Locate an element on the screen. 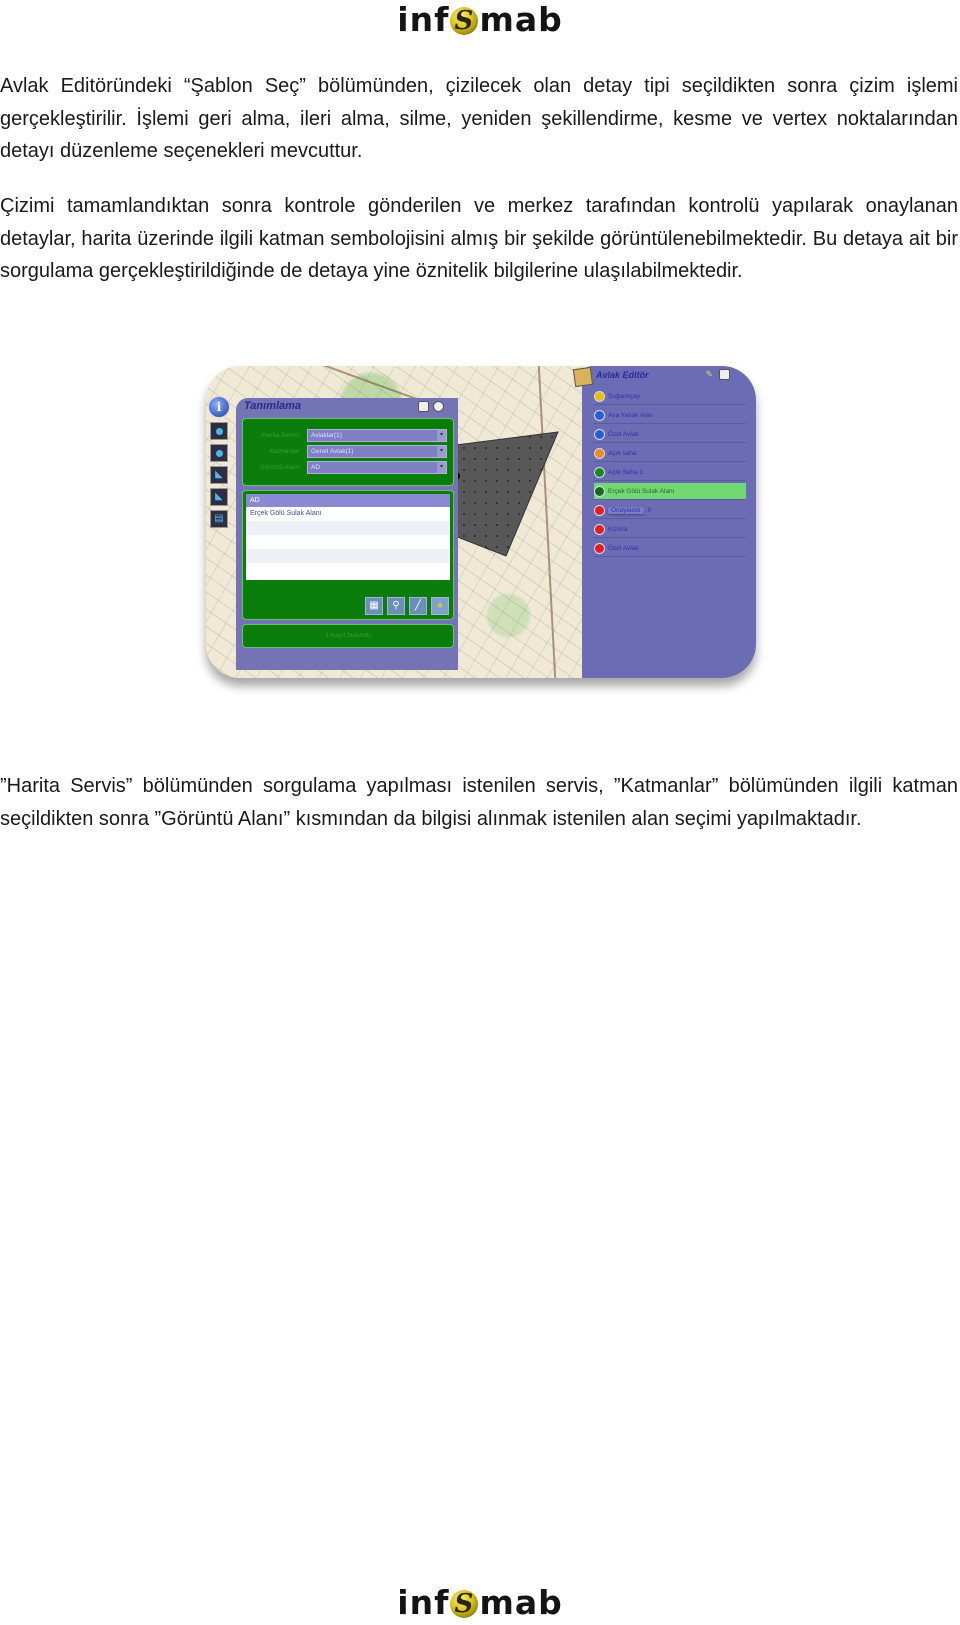 This screenshot has width=960, height=1625. katmanlar-row: Katmanlar: Genel Avlak(1) ▾ is located at coordinates (348, 451).